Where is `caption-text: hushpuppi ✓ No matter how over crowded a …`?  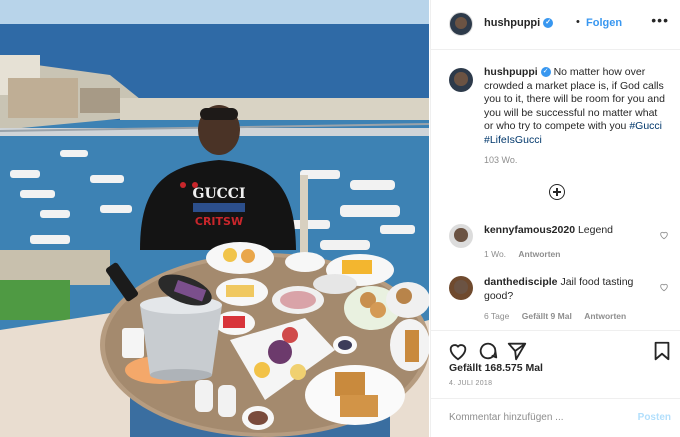 caption-text: hushpuppi ✓ No matter how over crowded a … is located at coordinates (575, 107).